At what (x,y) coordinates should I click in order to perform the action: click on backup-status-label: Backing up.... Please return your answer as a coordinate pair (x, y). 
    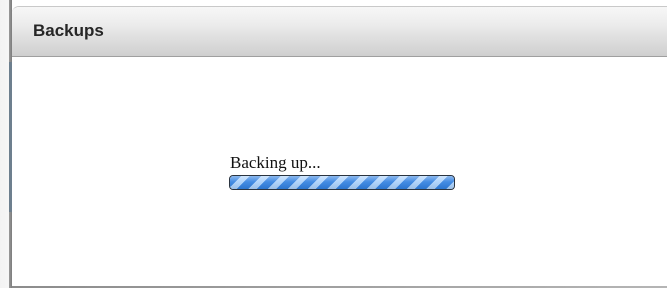
    Looking at the image, I should click on (275, 162).